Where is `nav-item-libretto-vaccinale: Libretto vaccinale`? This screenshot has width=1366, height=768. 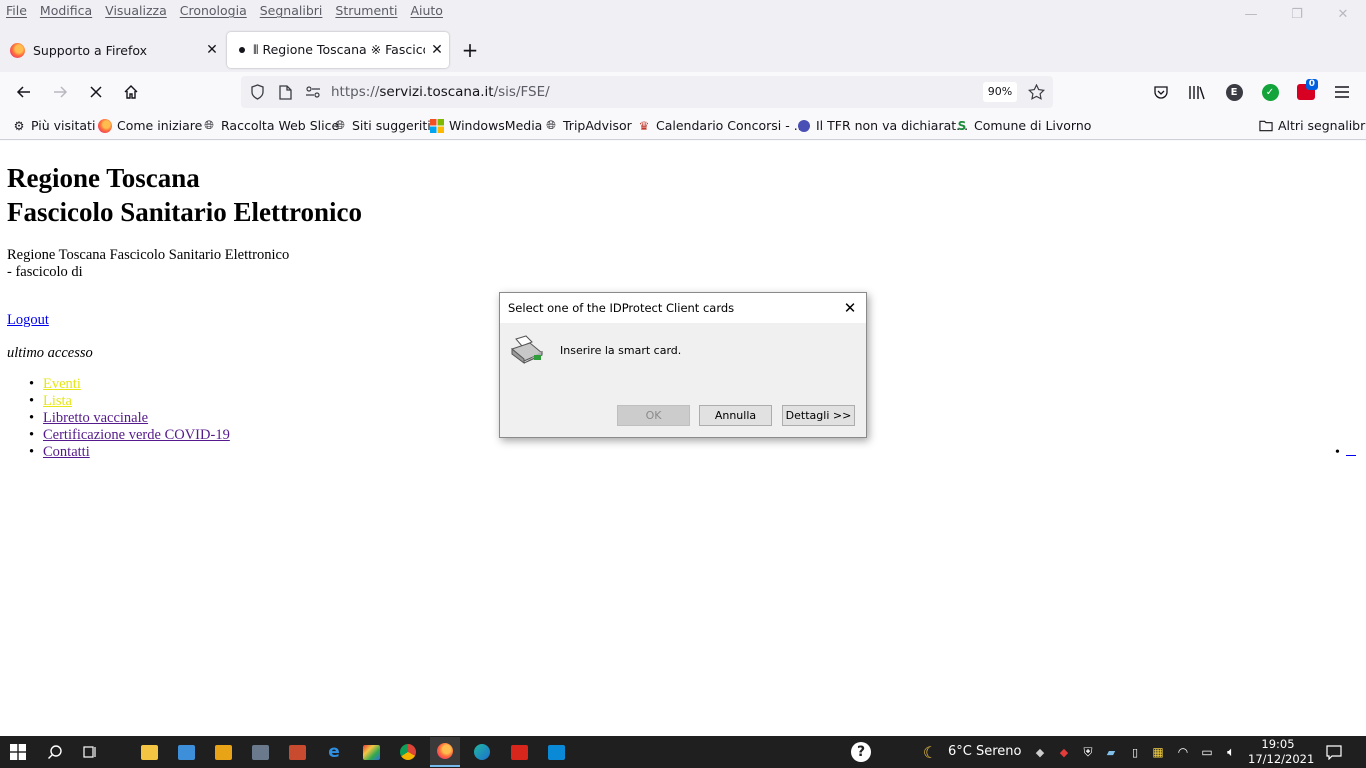
nav-item-libretto-vaccinale: Libretto vaccinale is located at coordinates (129, 418).